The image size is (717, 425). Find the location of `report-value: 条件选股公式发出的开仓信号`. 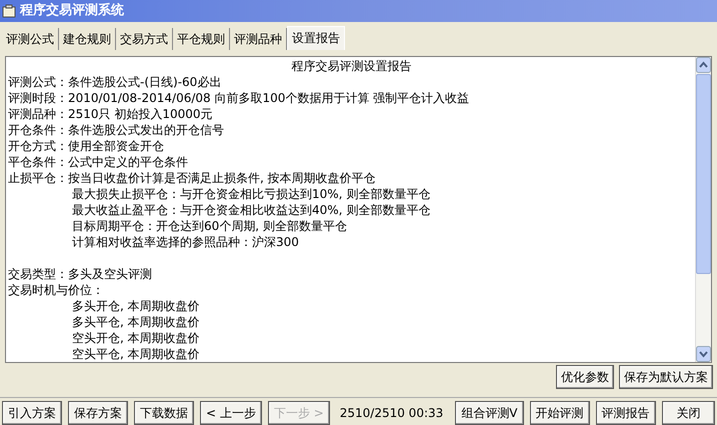

report-value: 条件选股公式发出的开仓信号 is located at coordinates (146, 130).